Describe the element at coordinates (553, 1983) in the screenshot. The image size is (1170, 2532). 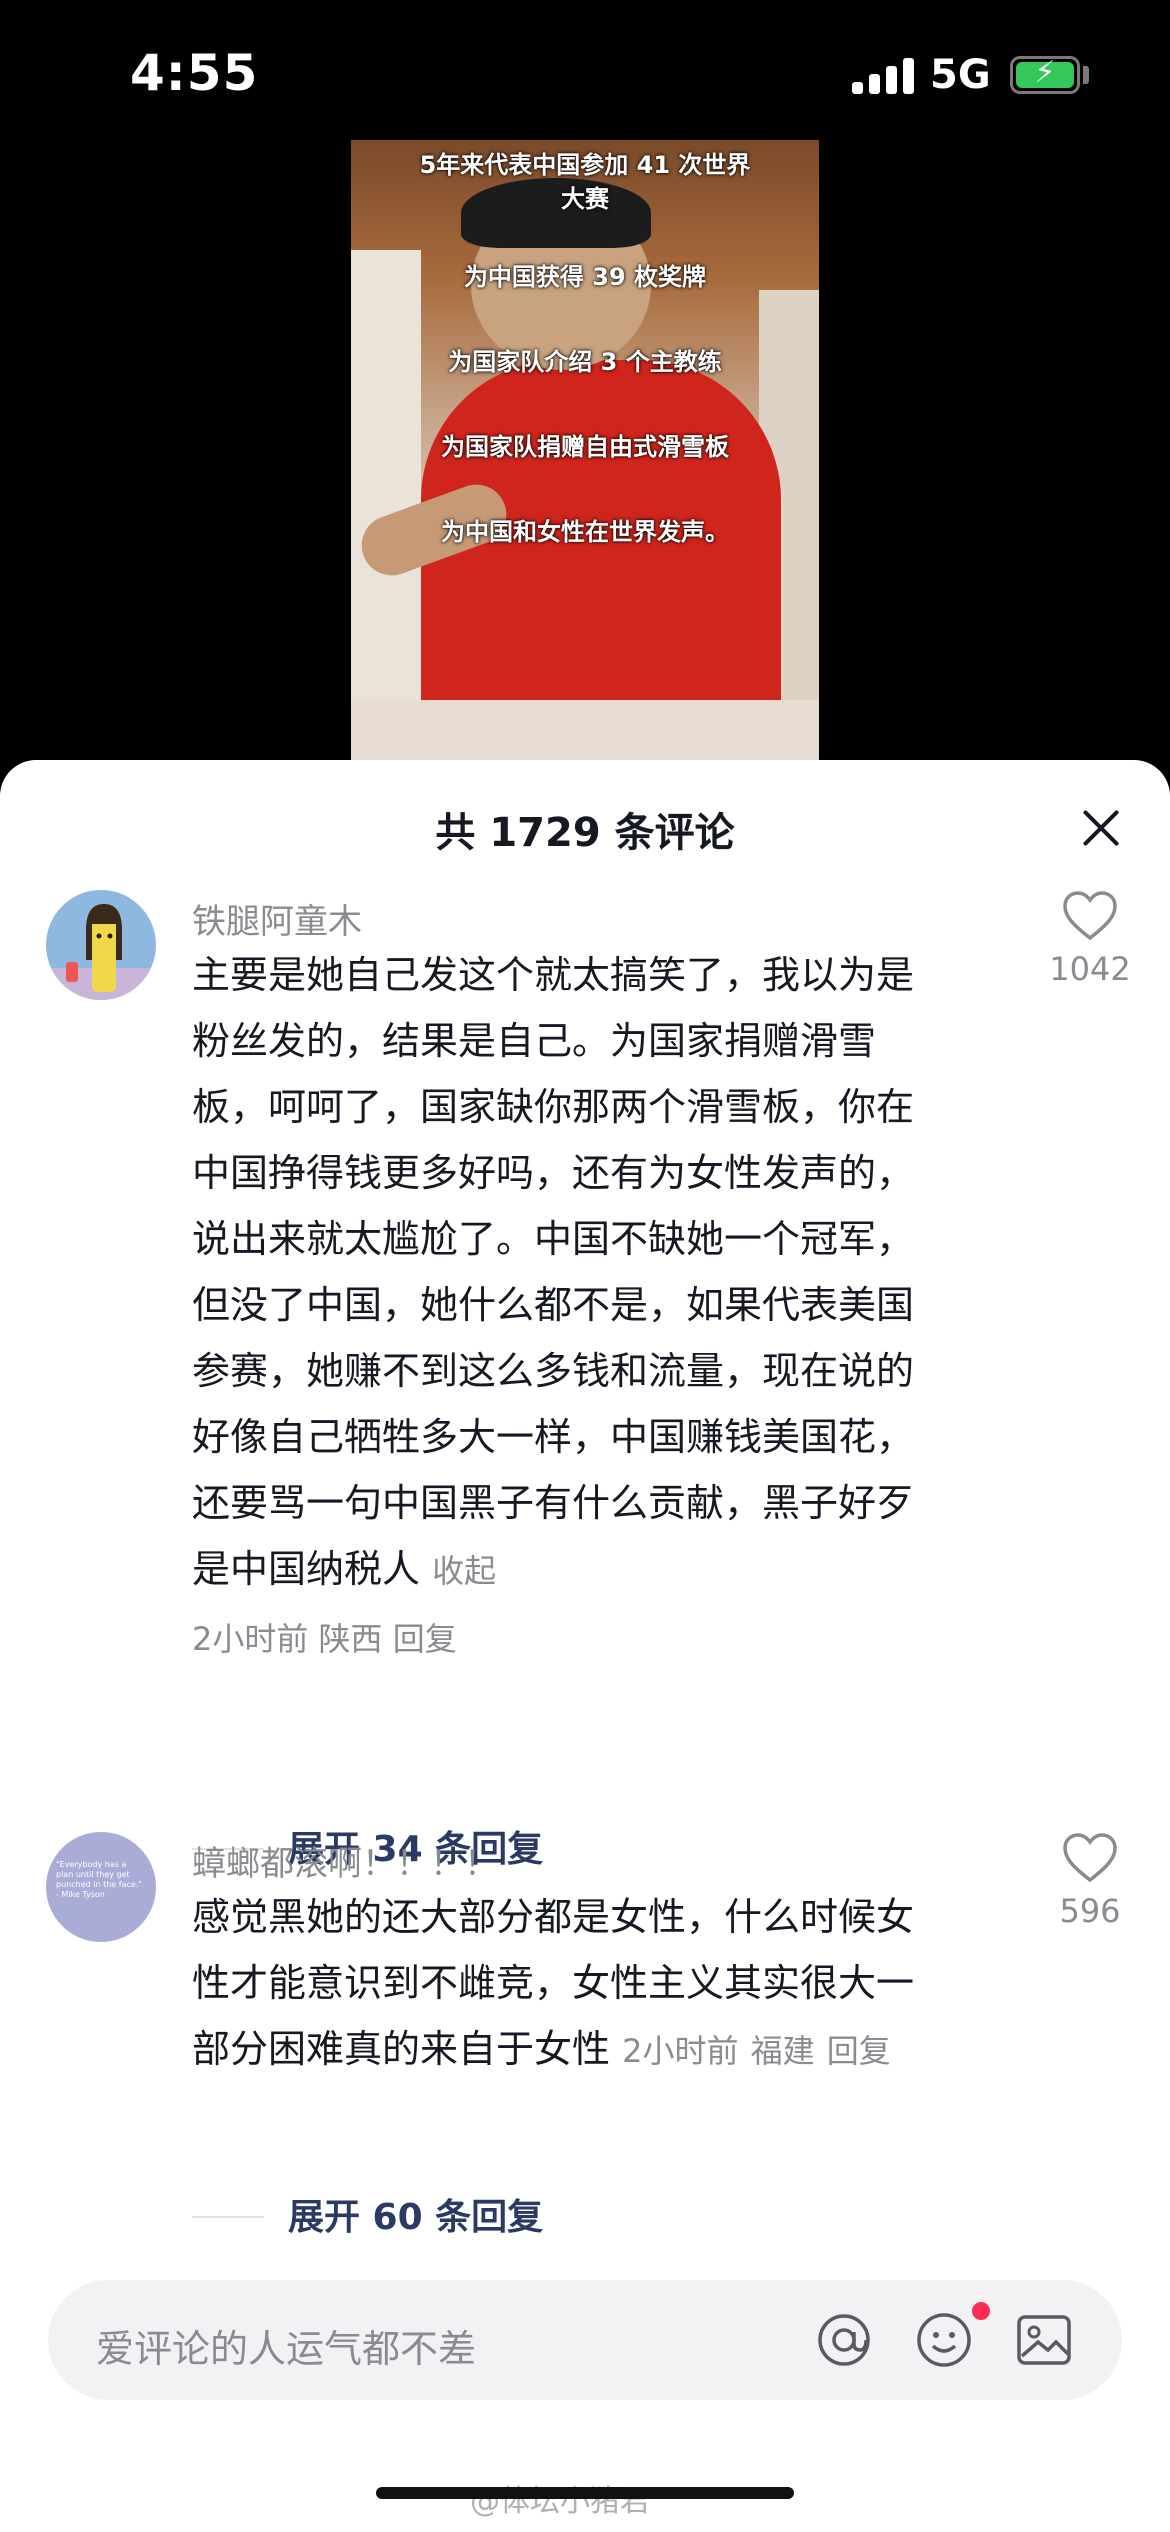
I see `comment-line: 性才能意识到不雌竞，女性主义其实很大一` at that location.